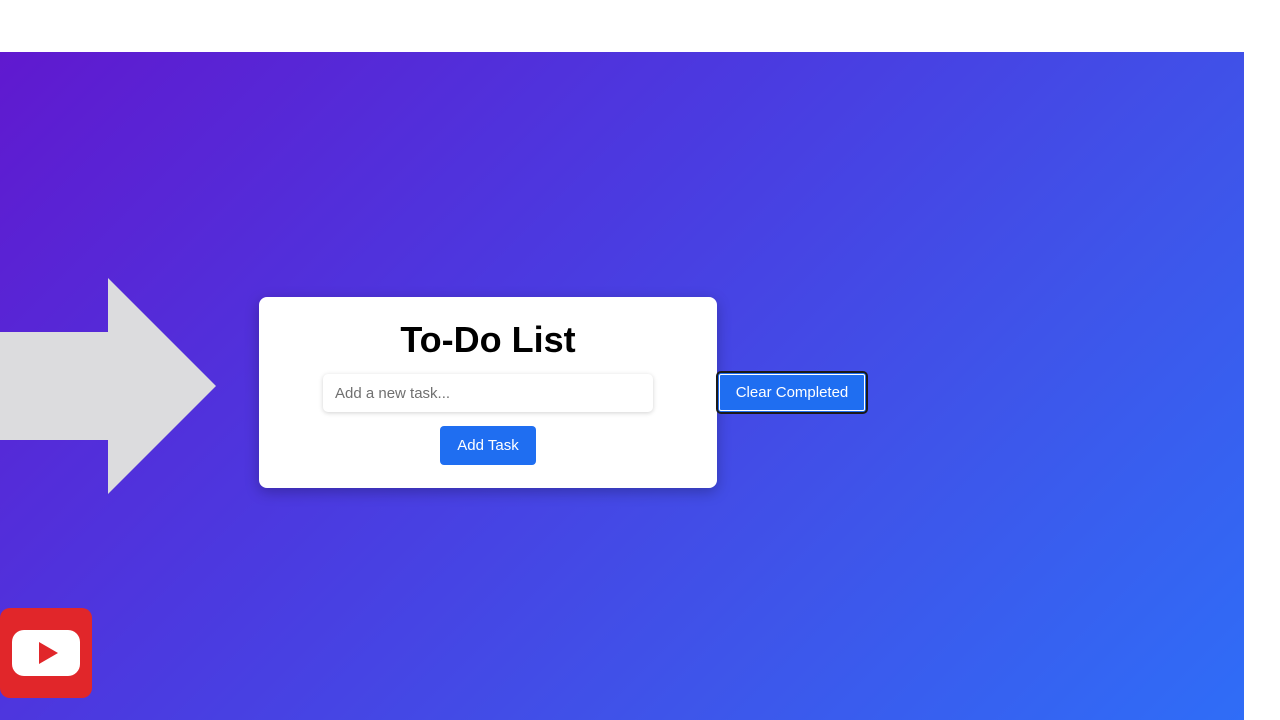 This screenshot has width=1280, height=720. Describe the element at coordinates (46, 653) in the screenshot. I see `youtube-icon` at that location.